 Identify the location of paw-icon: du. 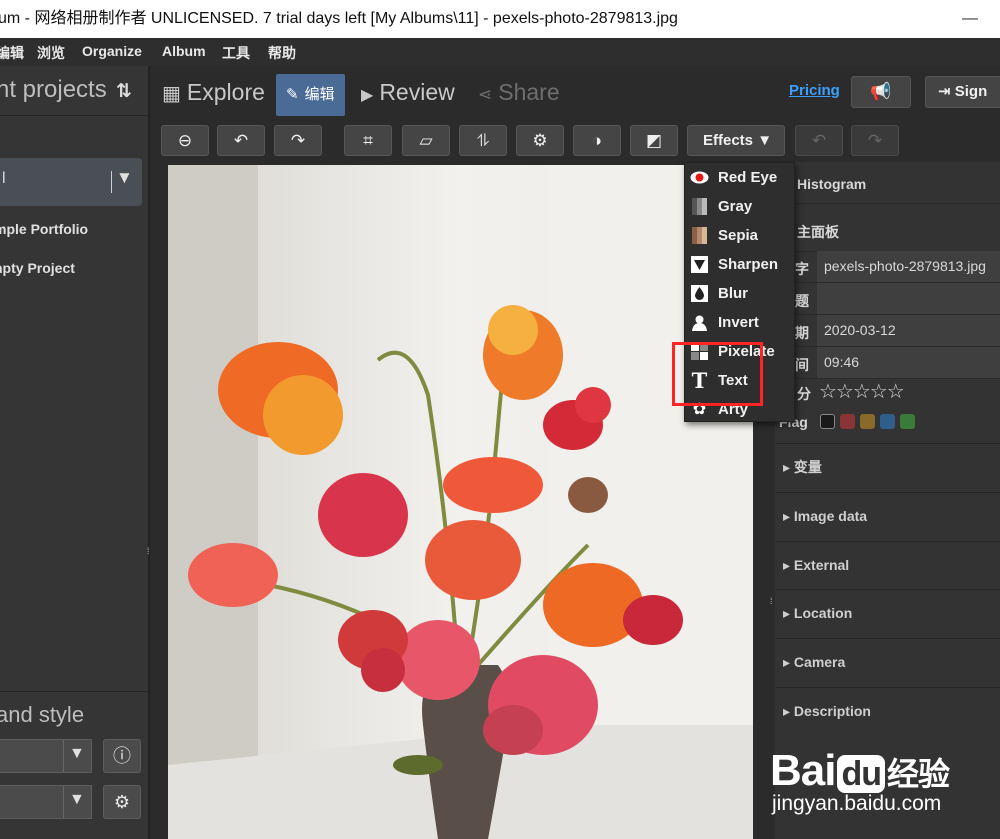
(861, 774).